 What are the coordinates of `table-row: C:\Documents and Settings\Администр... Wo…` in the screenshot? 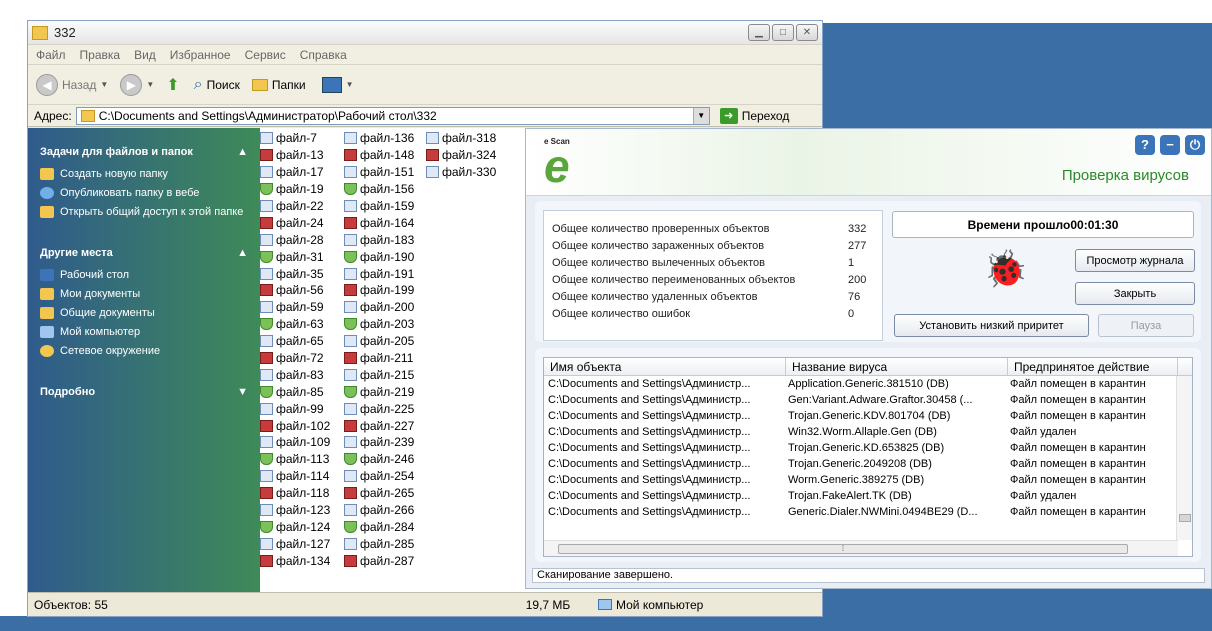 It's located at (868, 480).